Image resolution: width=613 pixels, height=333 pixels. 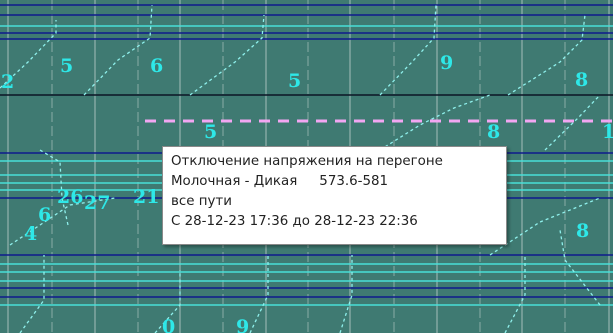 I want to click on tooltip-time-range: С 28-12-23 17:36 до 28-12-23 22:36, so click(x=294, y=221).